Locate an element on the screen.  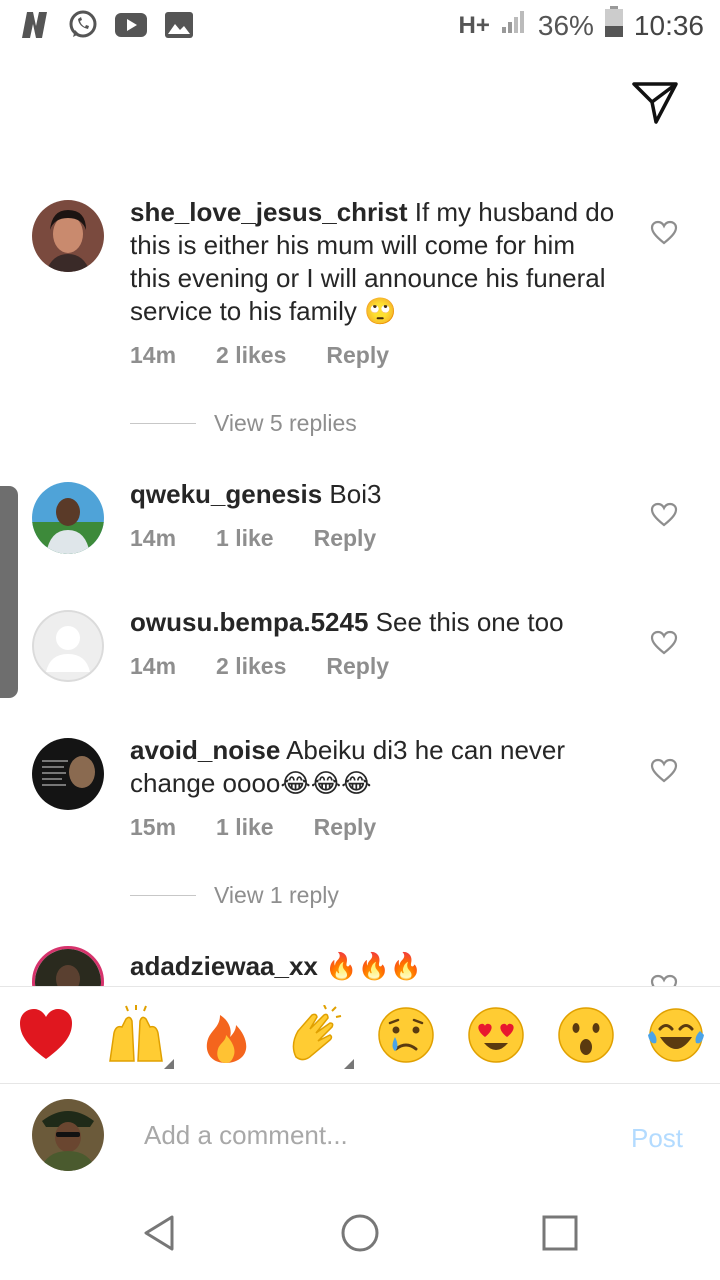
view-replies-link: View 1 reply is located at coordinates (234, 895).